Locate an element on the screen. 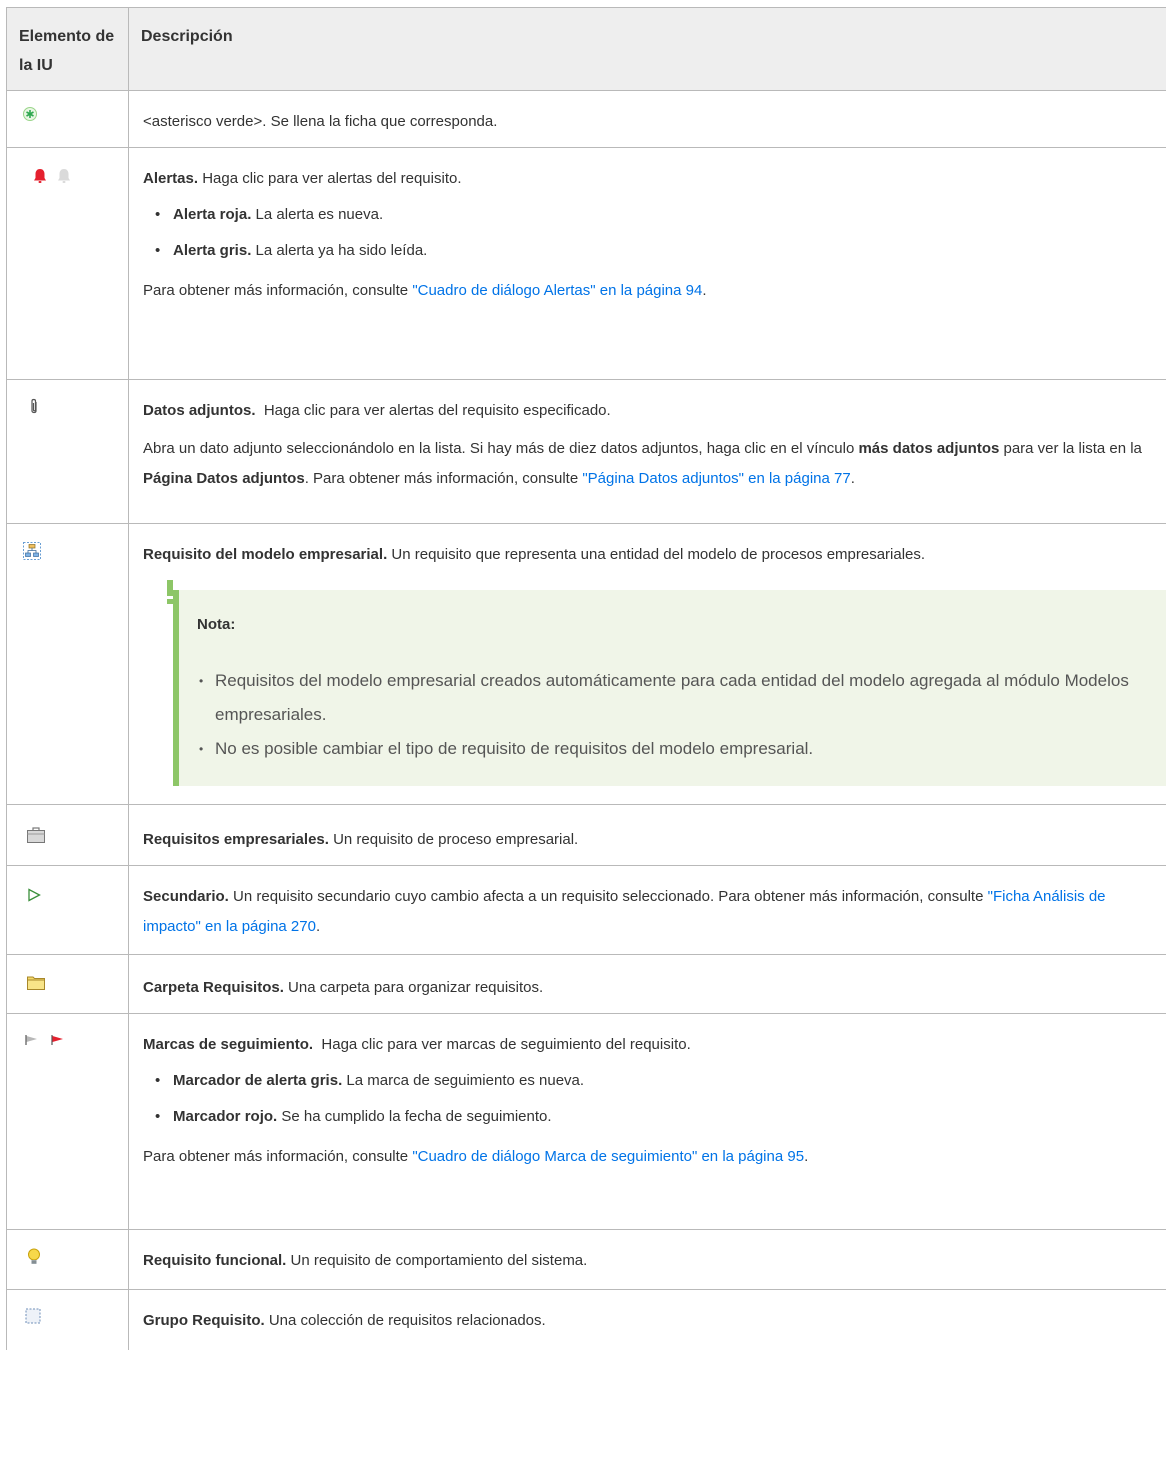  red-bell-icon is located at coordinates (40, 176).